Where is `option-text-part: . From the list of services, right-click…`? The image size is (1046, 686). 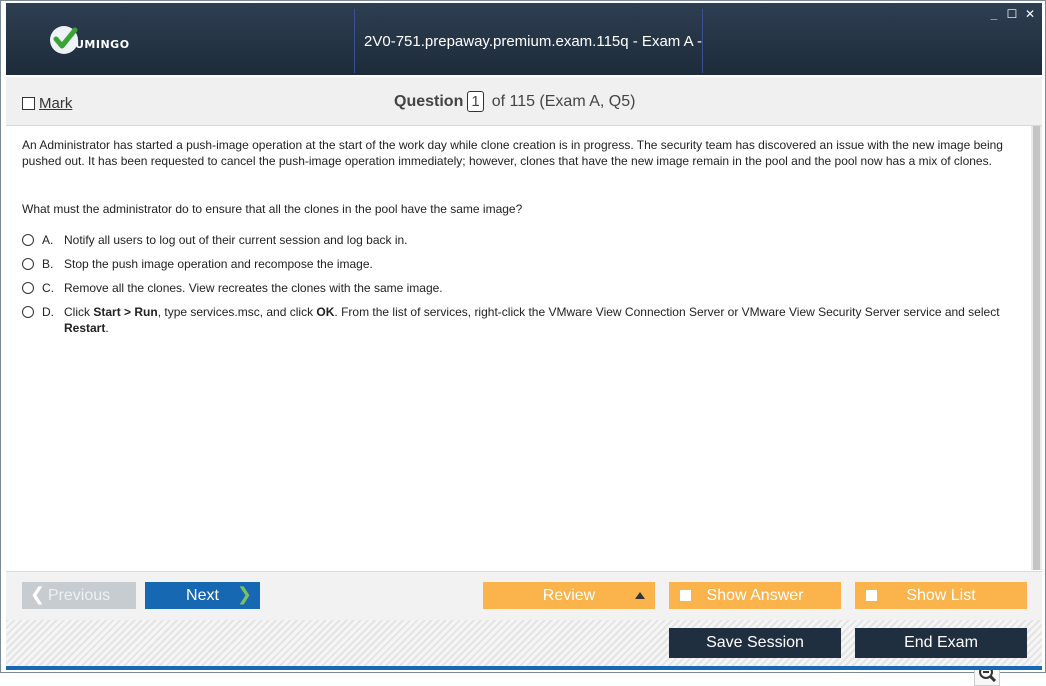 option-text-part: . From the list of services, right-click… is located at coordinates (667, 312).